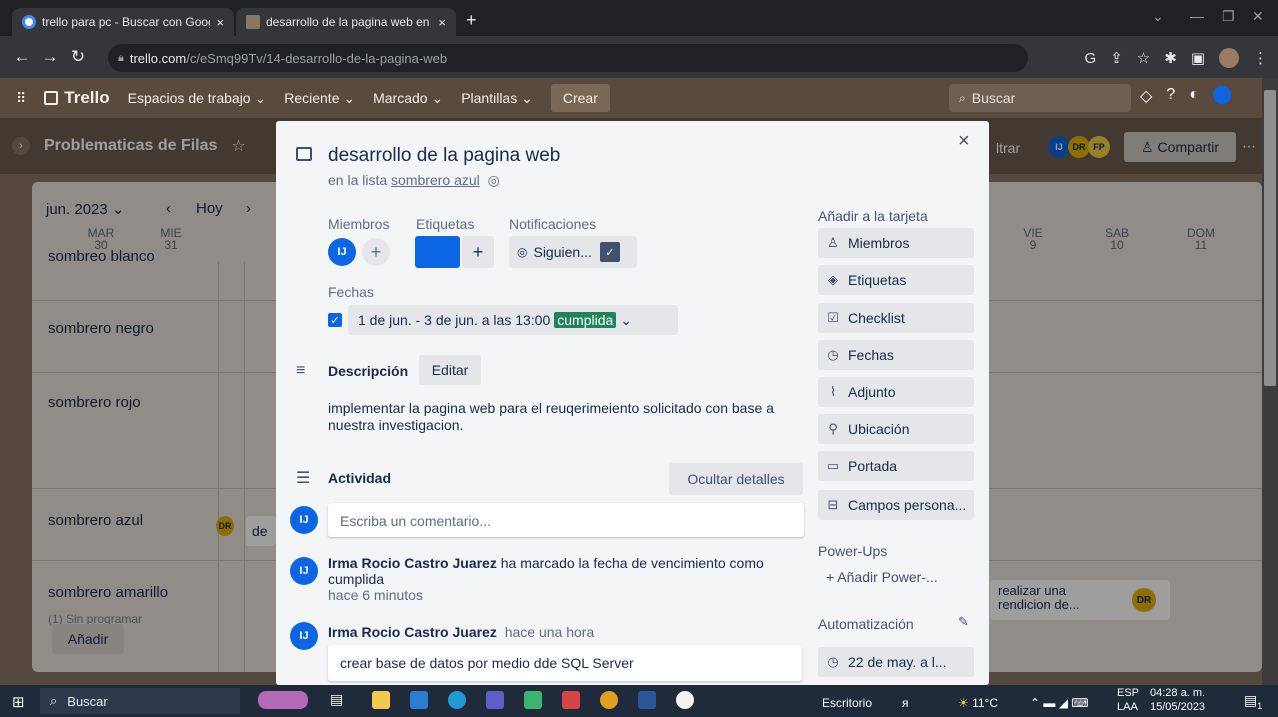  Describe the element at coordinates (896, 280) in the screenshot. I see `labels-button: ◈ Etiquetas` at that location.